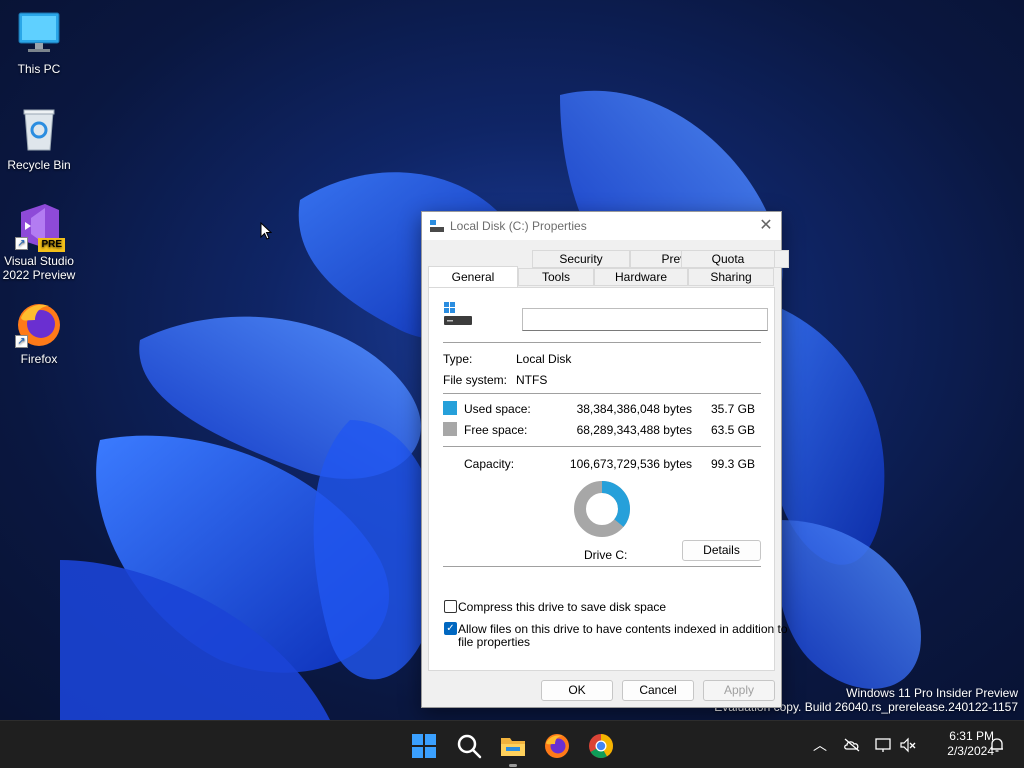  What do you see at coordinates (731, 277) in the screenshot?
I see `tab-sharing: Sharing` at bounding box center [731, 277].